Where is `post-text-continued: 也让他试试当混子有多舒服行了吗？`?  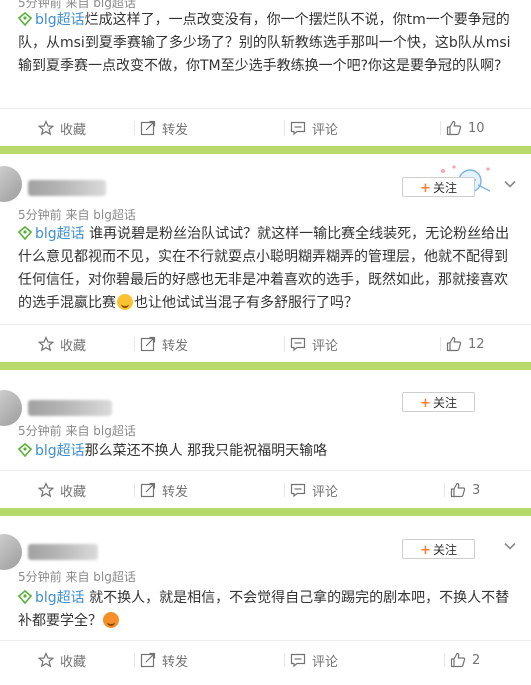
post-text-continued: 也让他试试当混子有多舒服行了吗？ is located at coordinates (246, 303).